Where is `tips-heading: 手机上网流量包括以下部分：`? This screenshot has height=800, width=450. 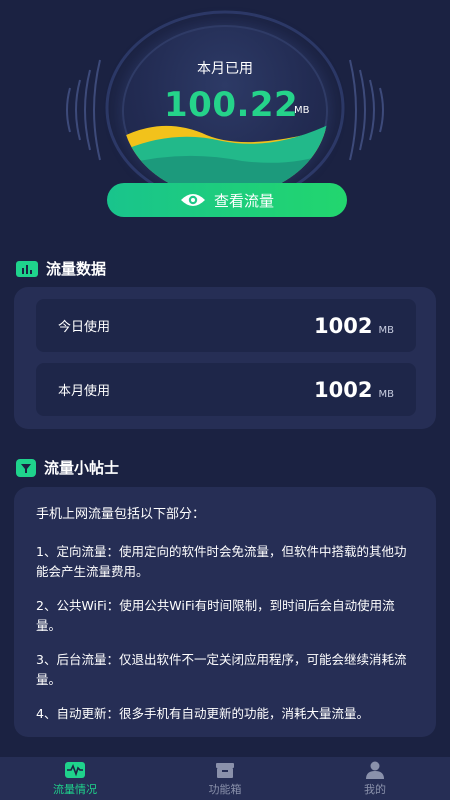 tips-heading: 手机上网流量包括以下部分： is located at coordinates (121, 514).